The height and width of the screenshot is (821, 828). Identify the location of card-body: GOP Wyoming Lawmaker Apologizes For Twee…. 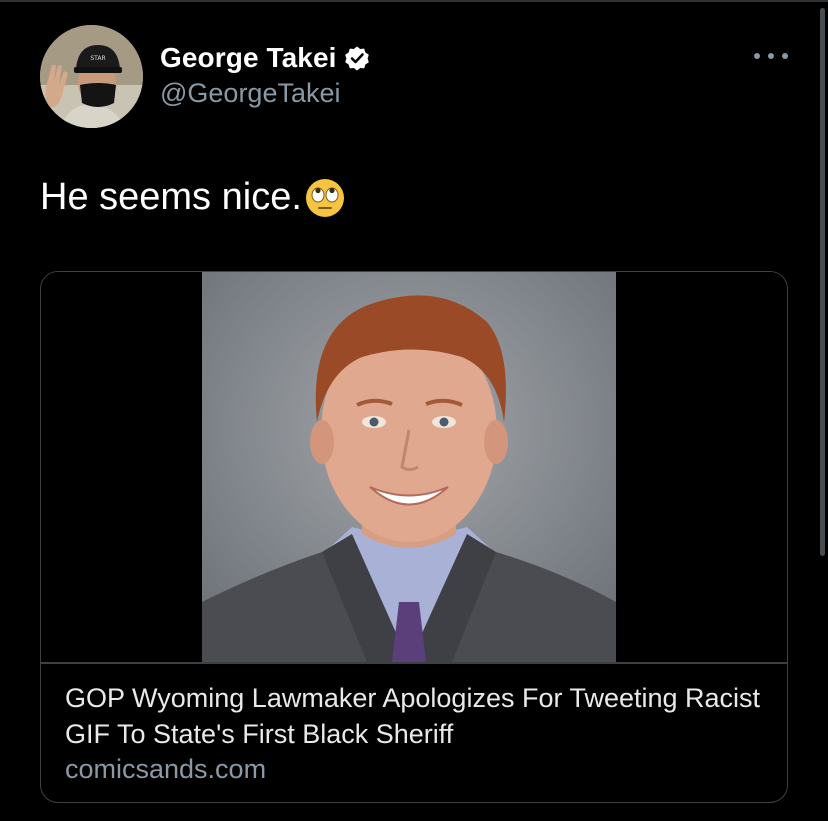
(415, 732).